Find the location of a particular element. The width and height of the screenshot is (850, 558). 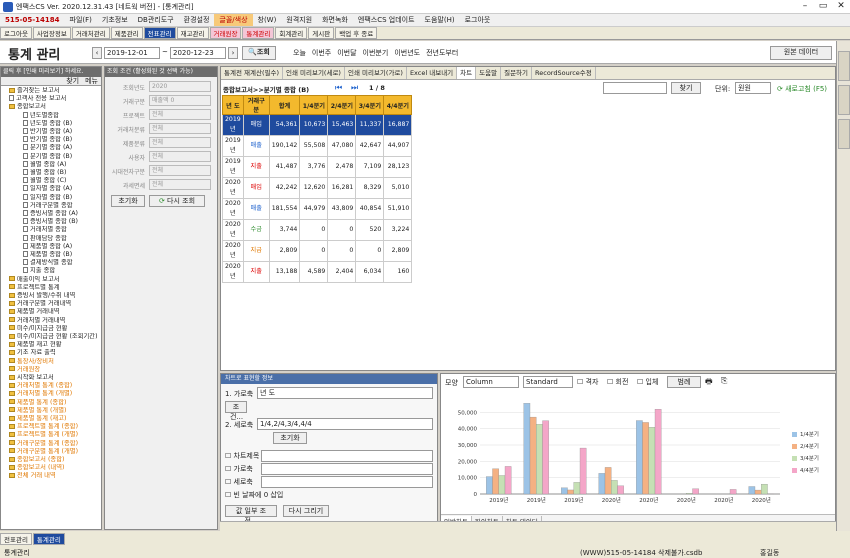

tree-item: 반기별 종합 (A) is located at coordinates (47, 132).